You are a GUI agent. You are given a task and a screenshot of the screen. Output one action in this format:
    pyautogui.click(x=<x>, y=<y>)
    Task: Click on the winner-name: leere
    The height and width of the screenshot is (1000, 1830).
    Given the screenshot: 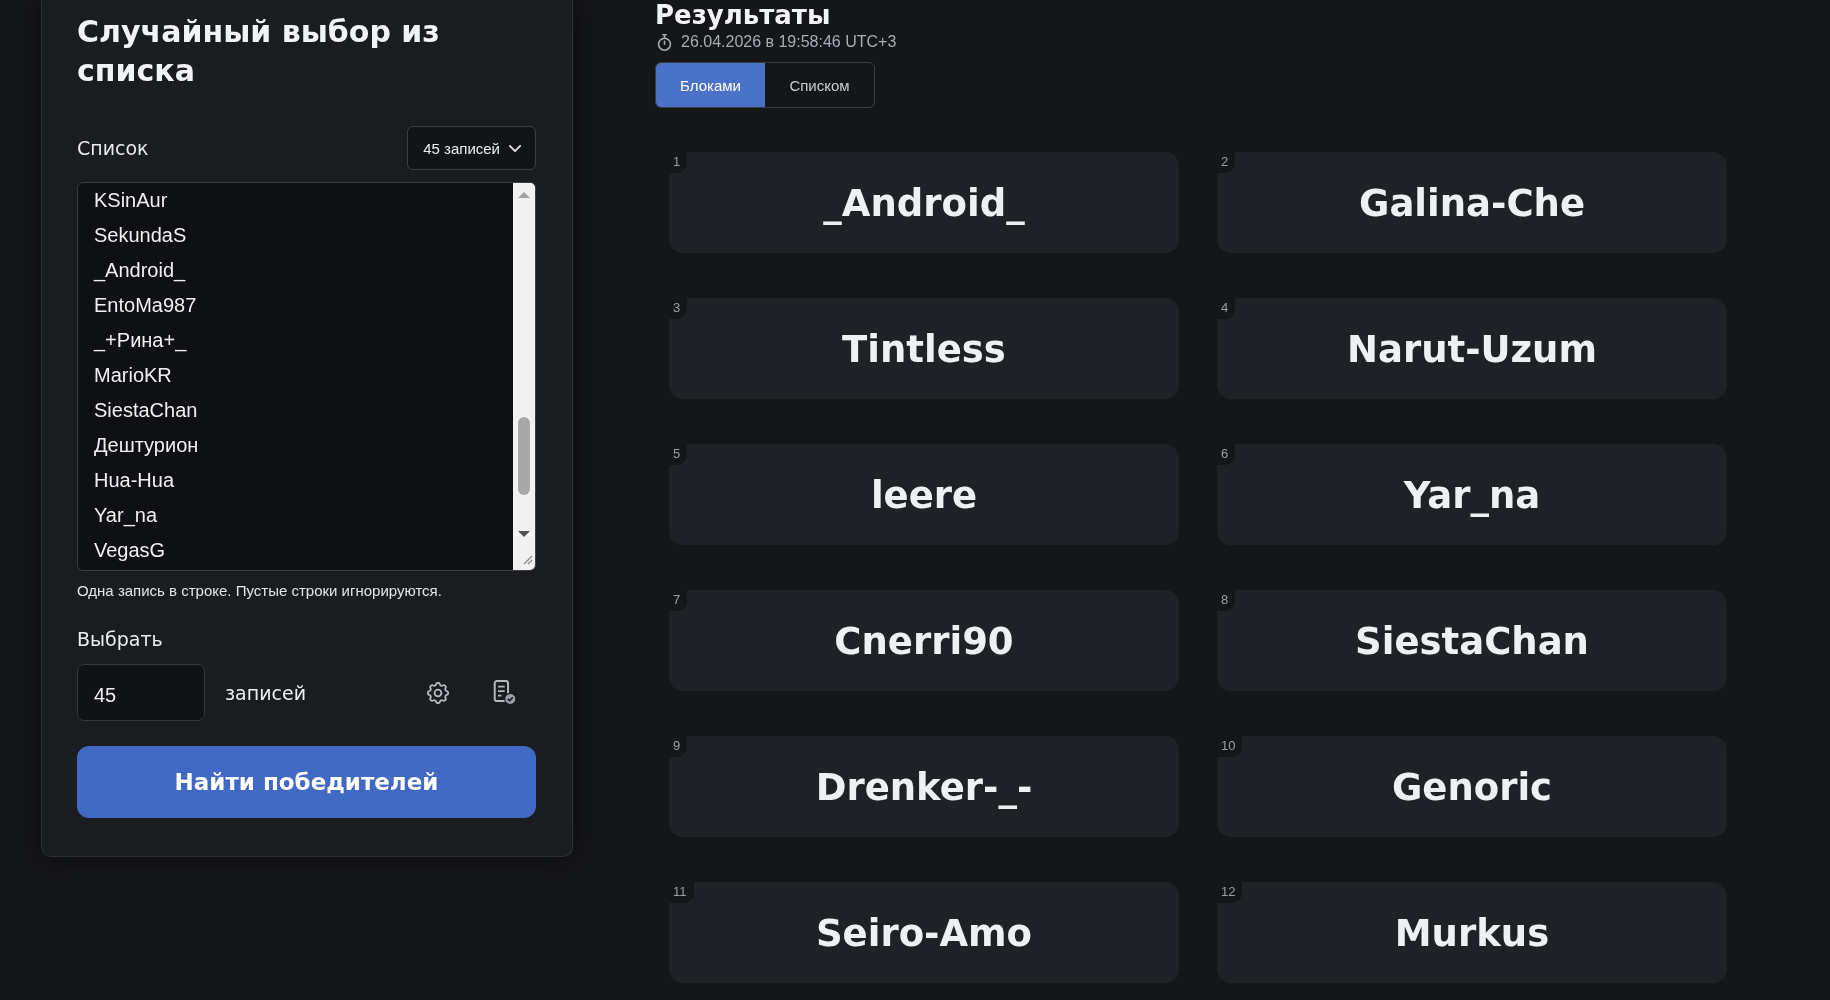 What is the action you would take?
    pyautogui.click(x=924, y=495)
    